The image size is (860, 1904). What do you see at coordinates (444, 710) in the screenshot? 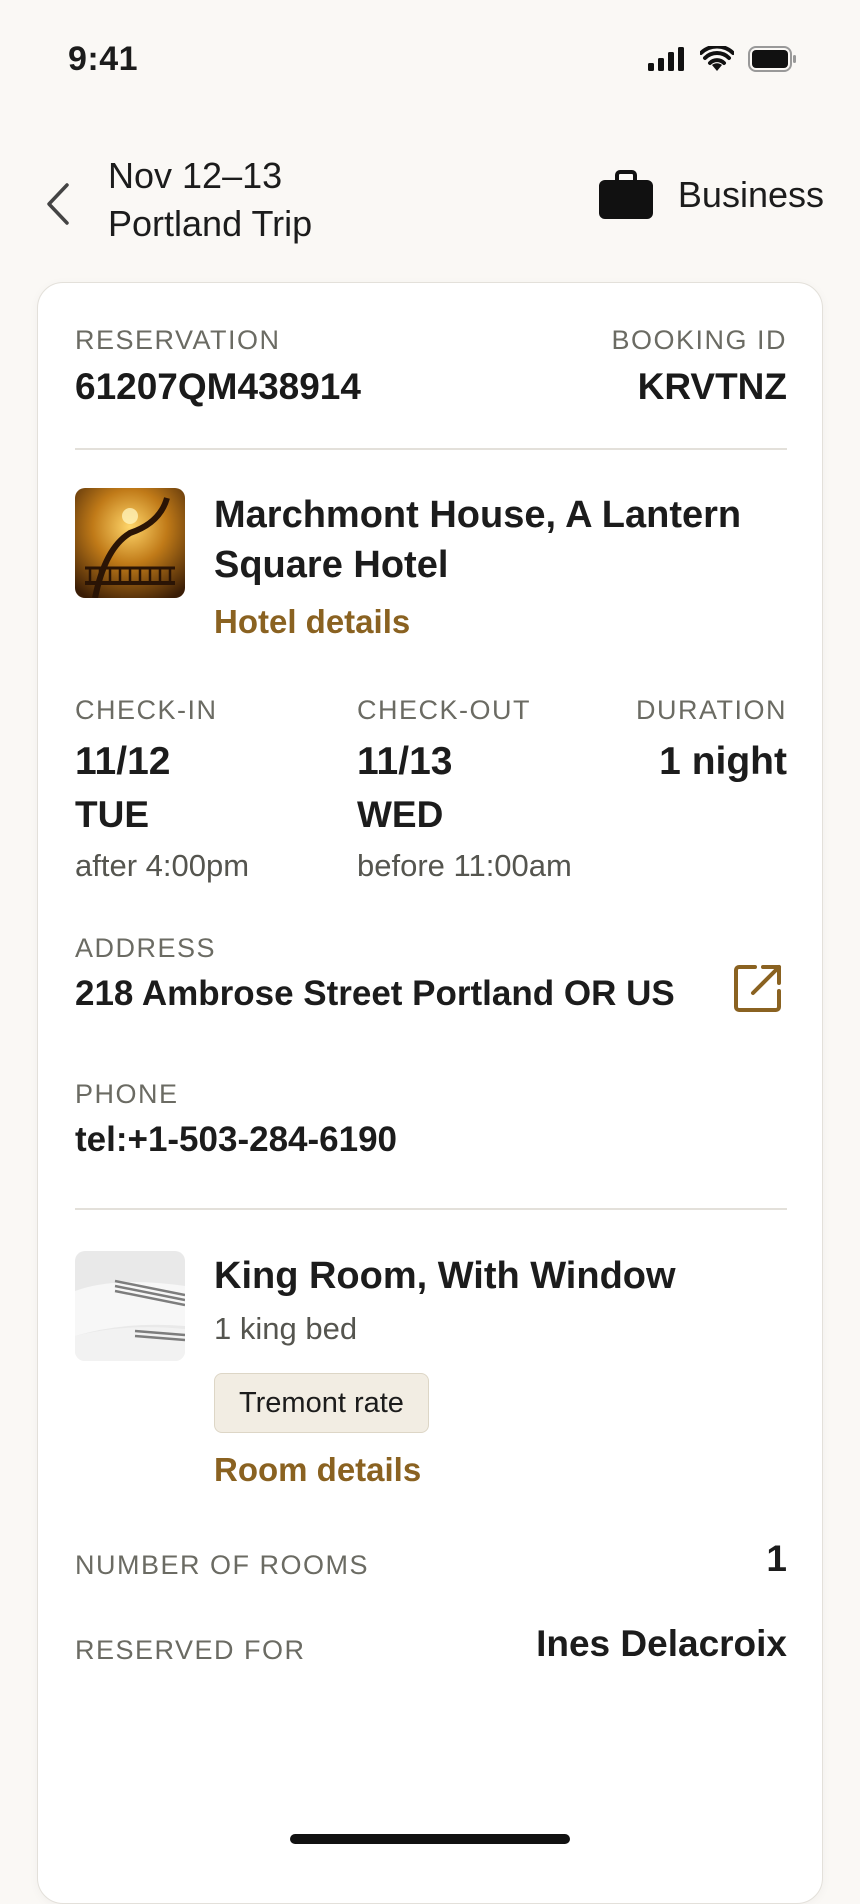
I see `checkout-label: CHECK-OUT` at bounding box center [444, 710].